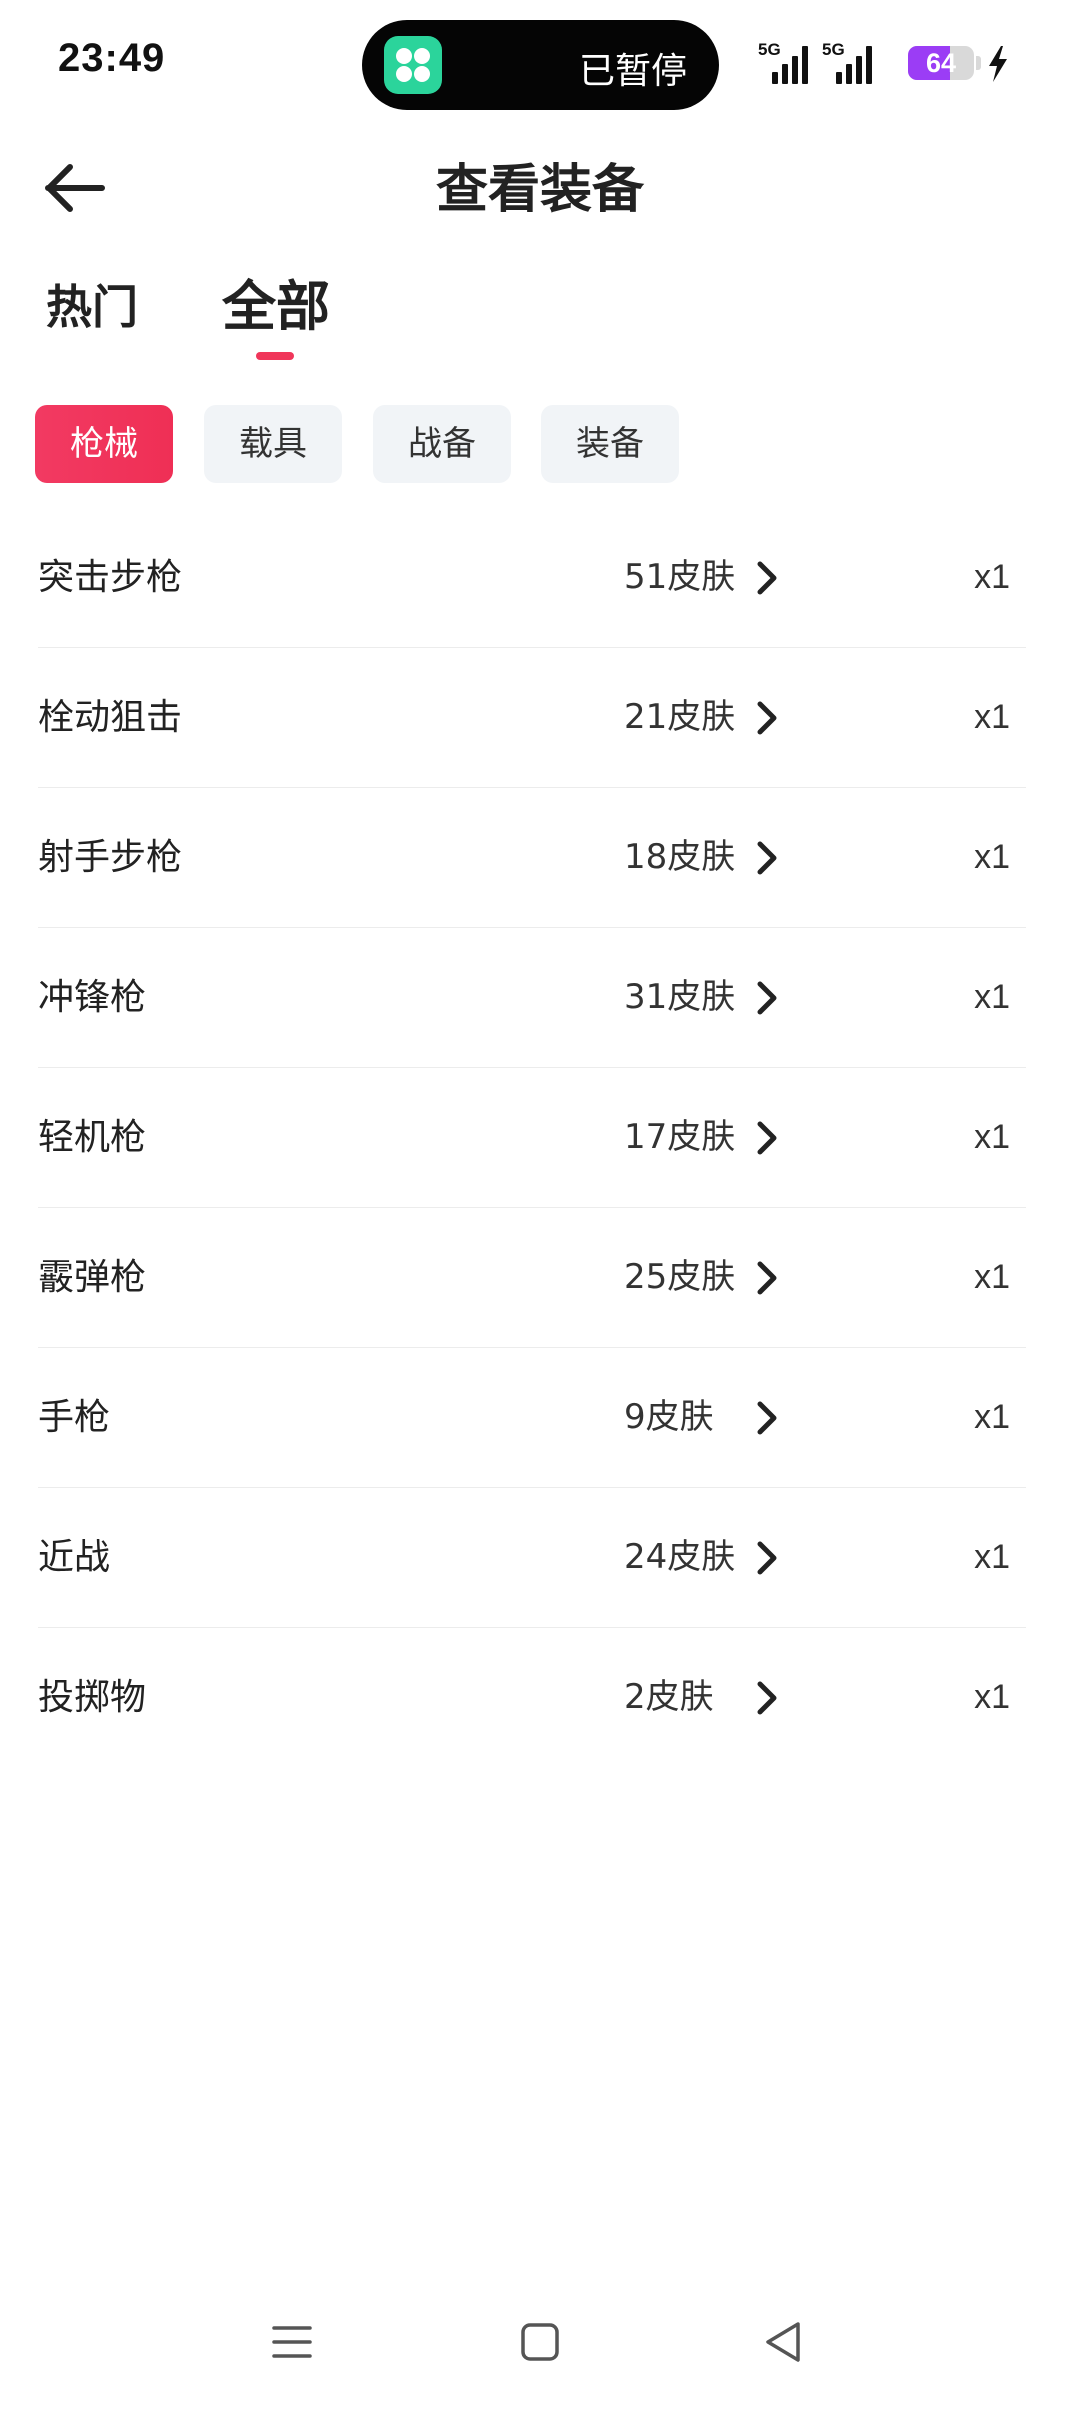 The image size is (1080, 2414). Describe the element at coordinates (532, 718) in the screenshot. I see `list-item: 栓动狙击 21皮肤 x1` at that location.